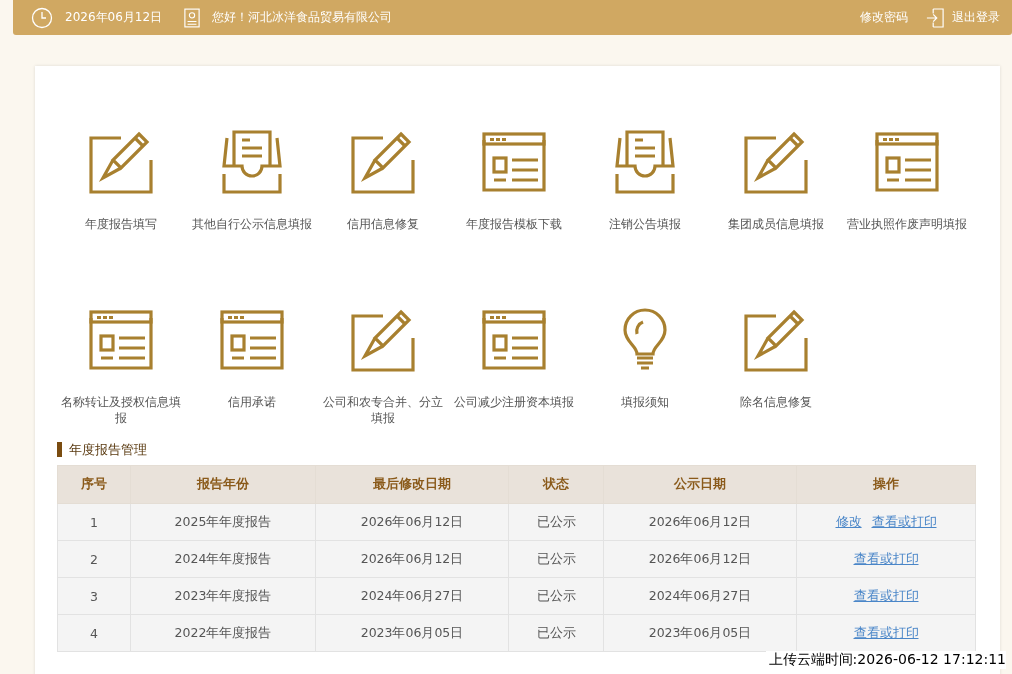  What do you see at coordinates (775, 224) in the screenshot?
I see `tile-label: 集团成员信息填报` at bounding box center [775, 224].